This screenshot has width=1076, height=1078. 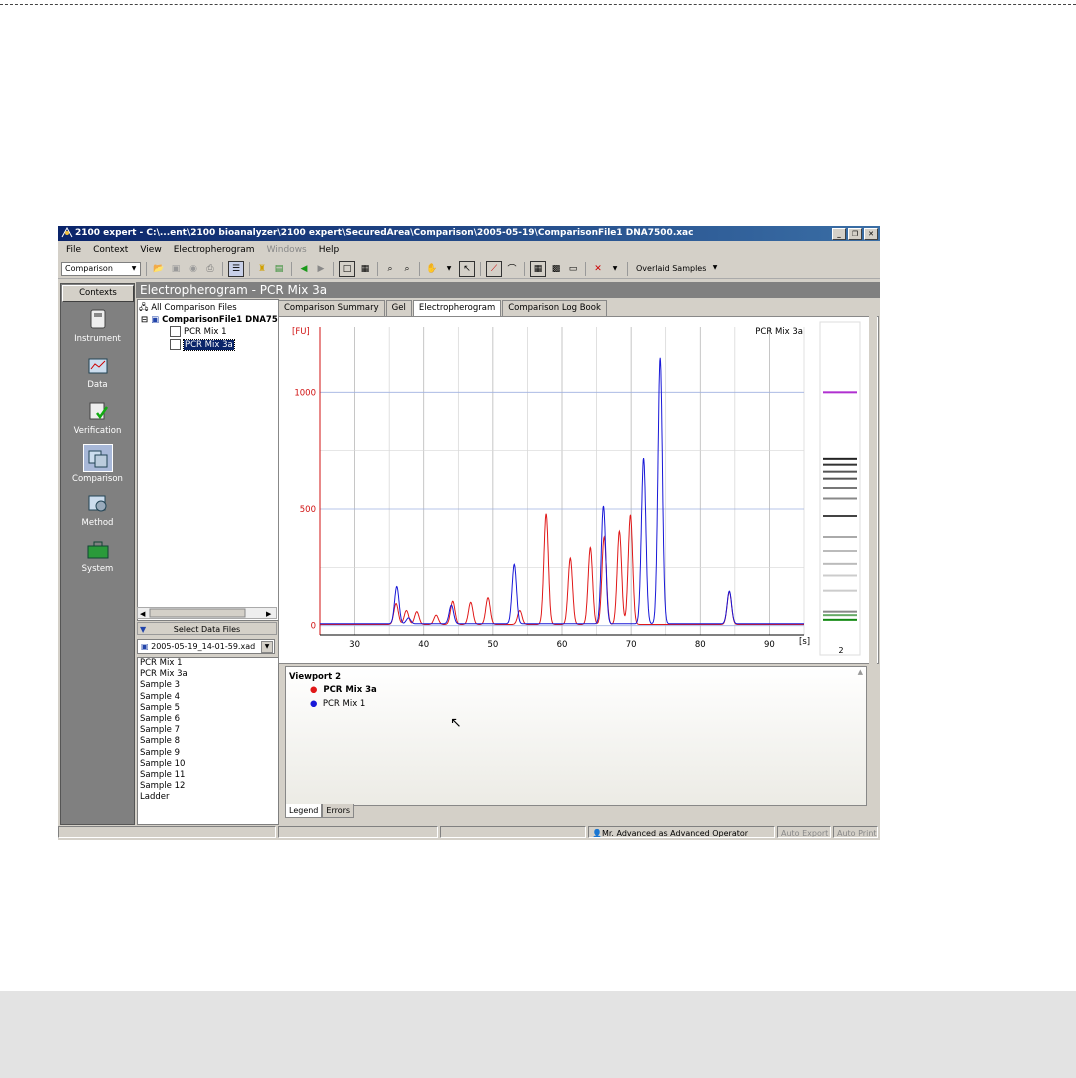 What do you see at coordinates (538, 1034) in the screenshot?
I see `footer-band` at bounding box center [538, 1034].